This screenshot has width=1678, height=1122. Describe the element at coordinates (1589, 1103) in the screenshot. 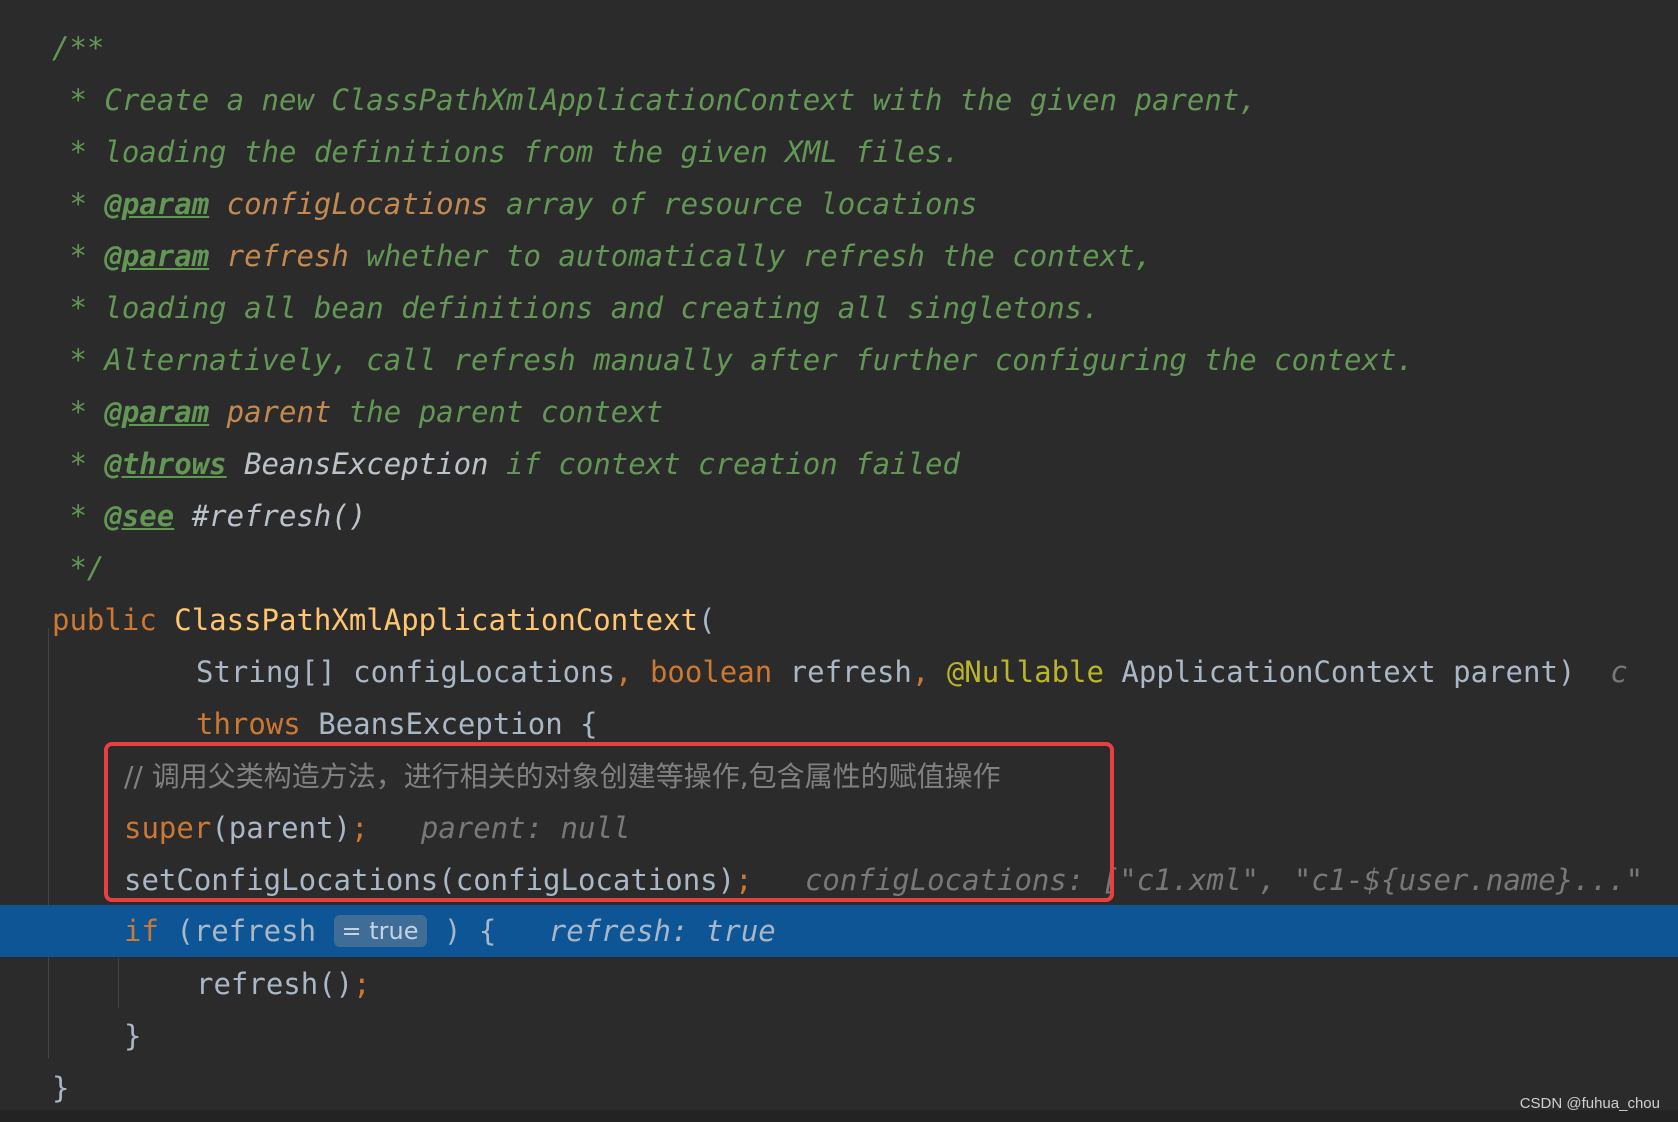

I see `watermark: CSDN @fuhua_chou` at that location.